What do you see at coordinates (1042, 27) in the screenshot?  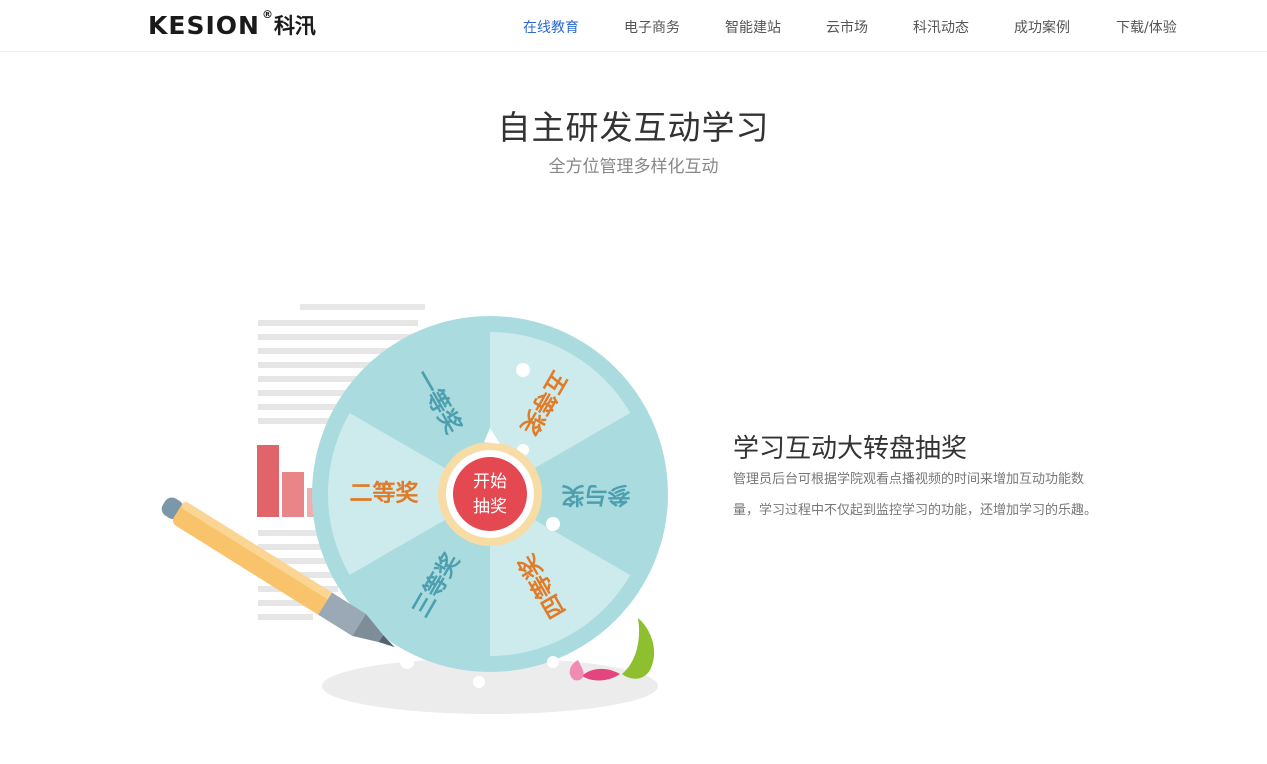 I see `nav-item-cases: 成功案例` at bounding box center [1042, 27].